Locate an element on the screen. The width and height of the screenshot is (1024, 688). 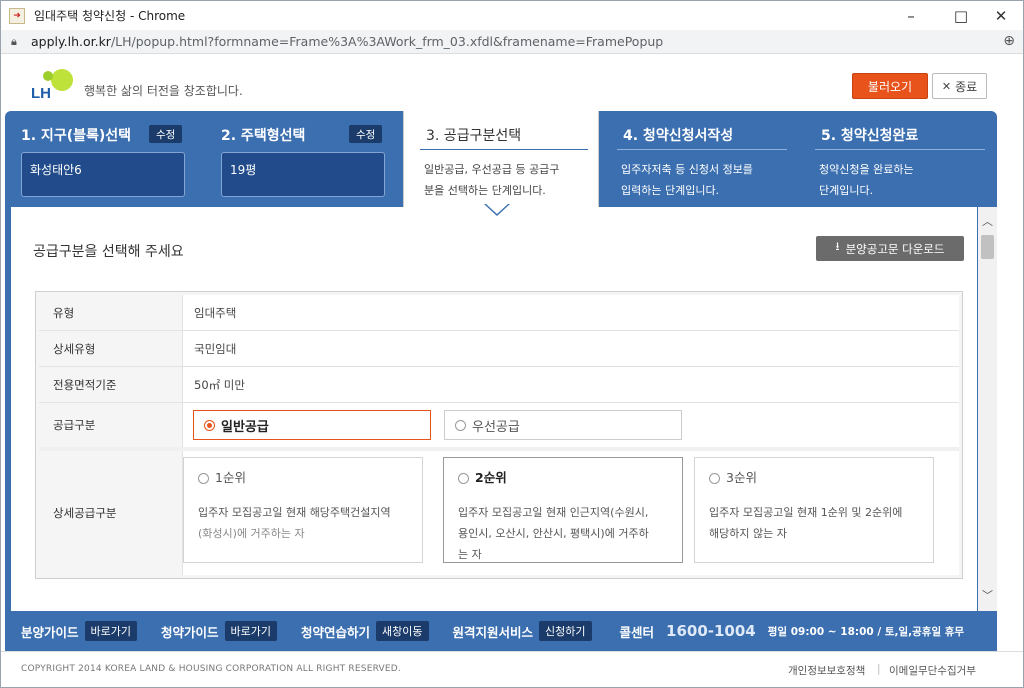
step-desc: 일반공급, 우선공급 등 공급구 분을 선택하는 단계입니다. is located at coordinates (492, 180).